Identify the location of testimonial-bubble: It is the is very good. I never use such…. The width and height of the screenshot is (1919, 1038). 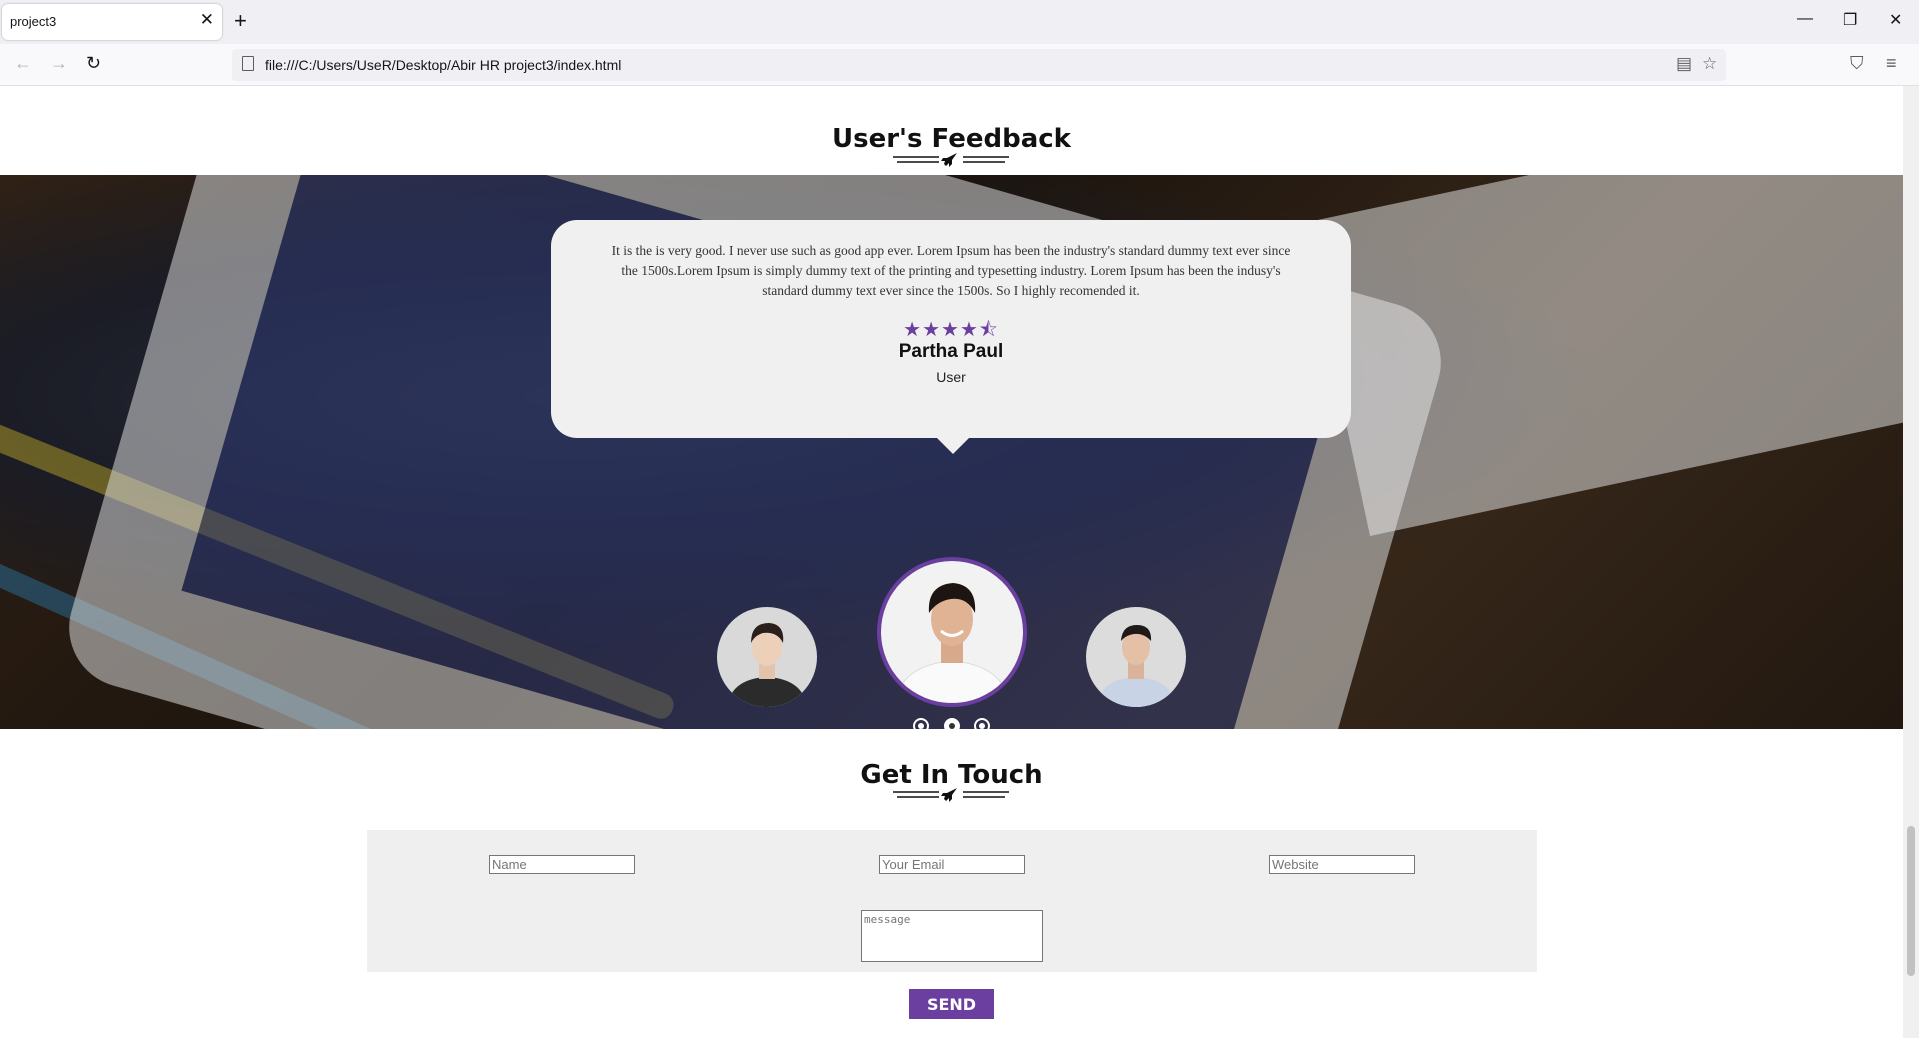
(951, 337).